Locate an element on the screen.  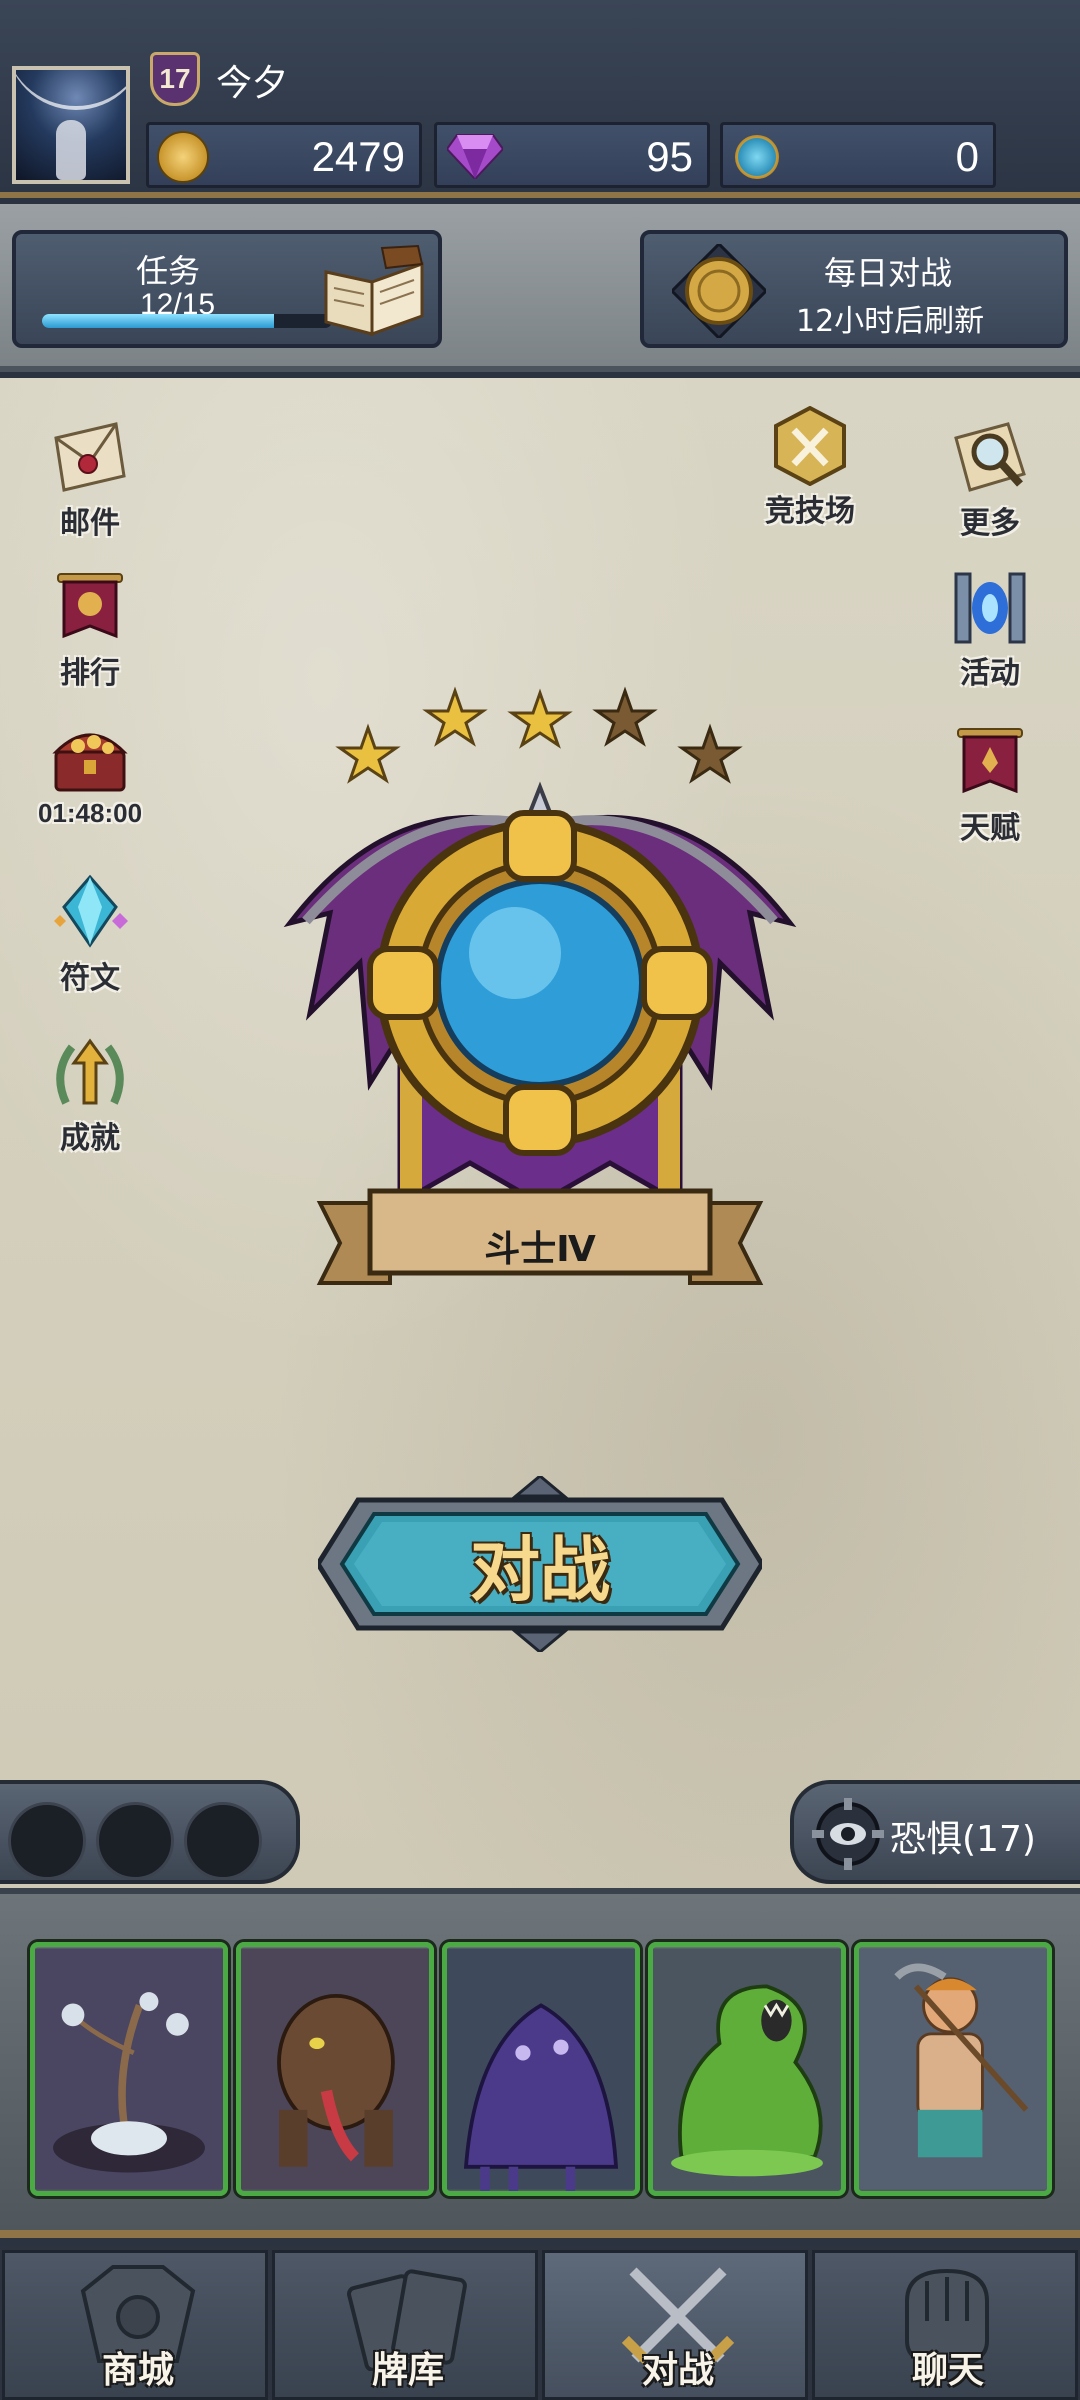
daily-battle-button: 每日对战 12小时后刷新 is located at coordinates (854, 289).